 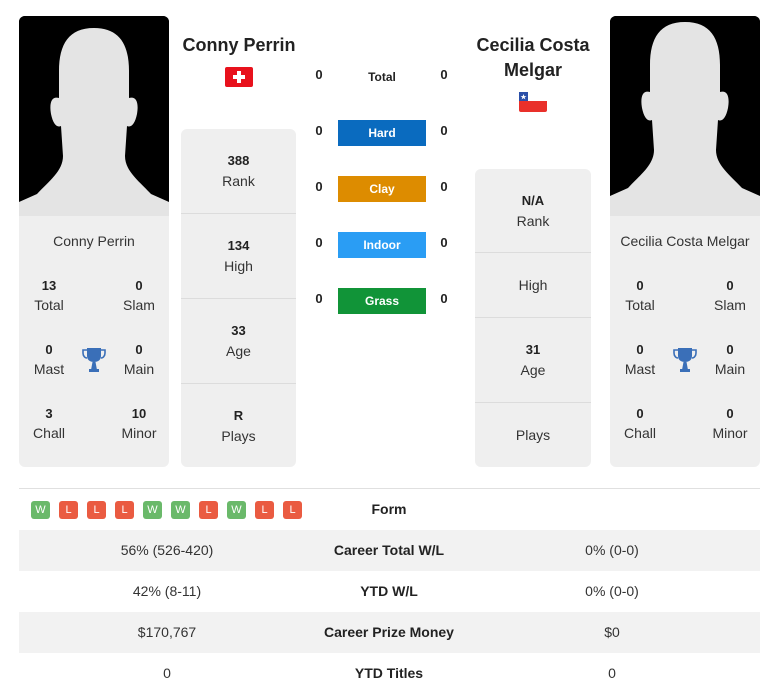 What do you see at coordinates (319, 242) in the screenshot?
I see `h2h-indoor-p1: 0` at bounding box center [319, 242].